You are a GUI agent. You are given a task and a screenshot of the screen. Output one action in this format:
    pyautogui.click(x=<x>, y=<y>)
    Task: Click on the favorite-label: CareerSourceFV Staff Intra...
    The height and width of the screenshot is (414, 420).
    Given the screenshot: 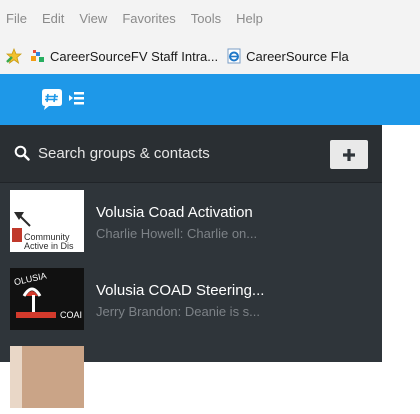 What is the action you would take?
    pyautogui.click(x=134, y=56)
    